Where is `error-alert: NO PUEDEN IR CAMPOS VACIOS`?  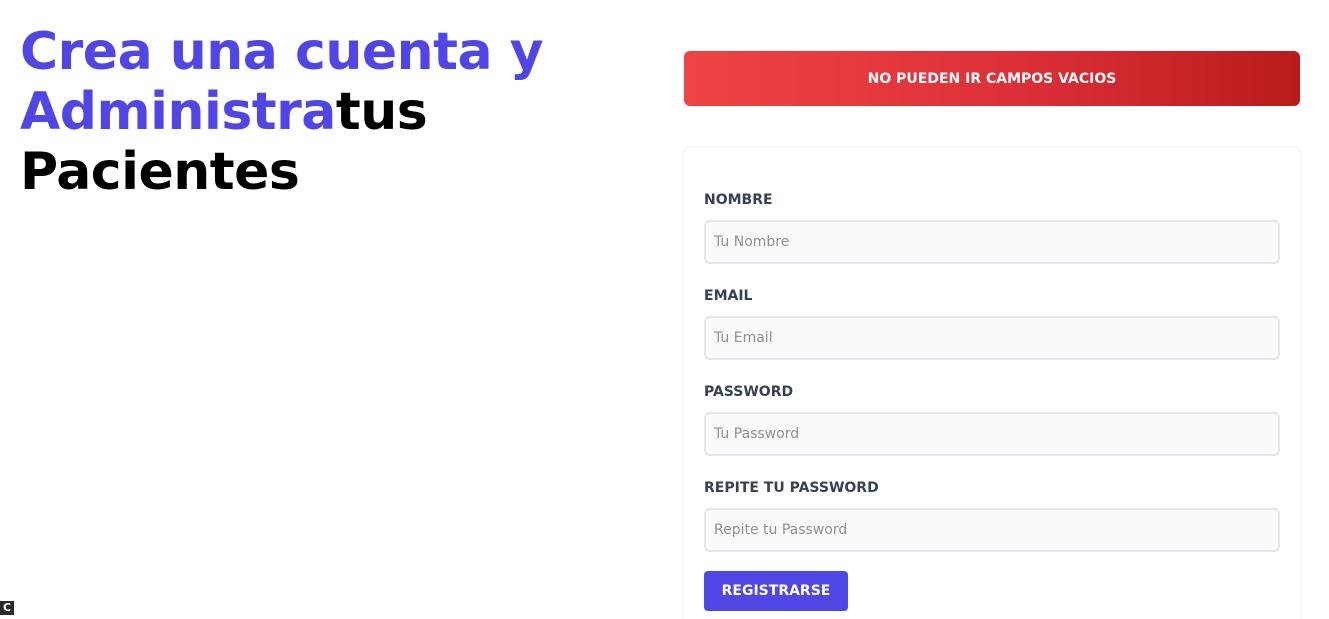
error-alert: NO PUEDEN IR CAMPOS VACIOS is located at coordinates (992, 78).